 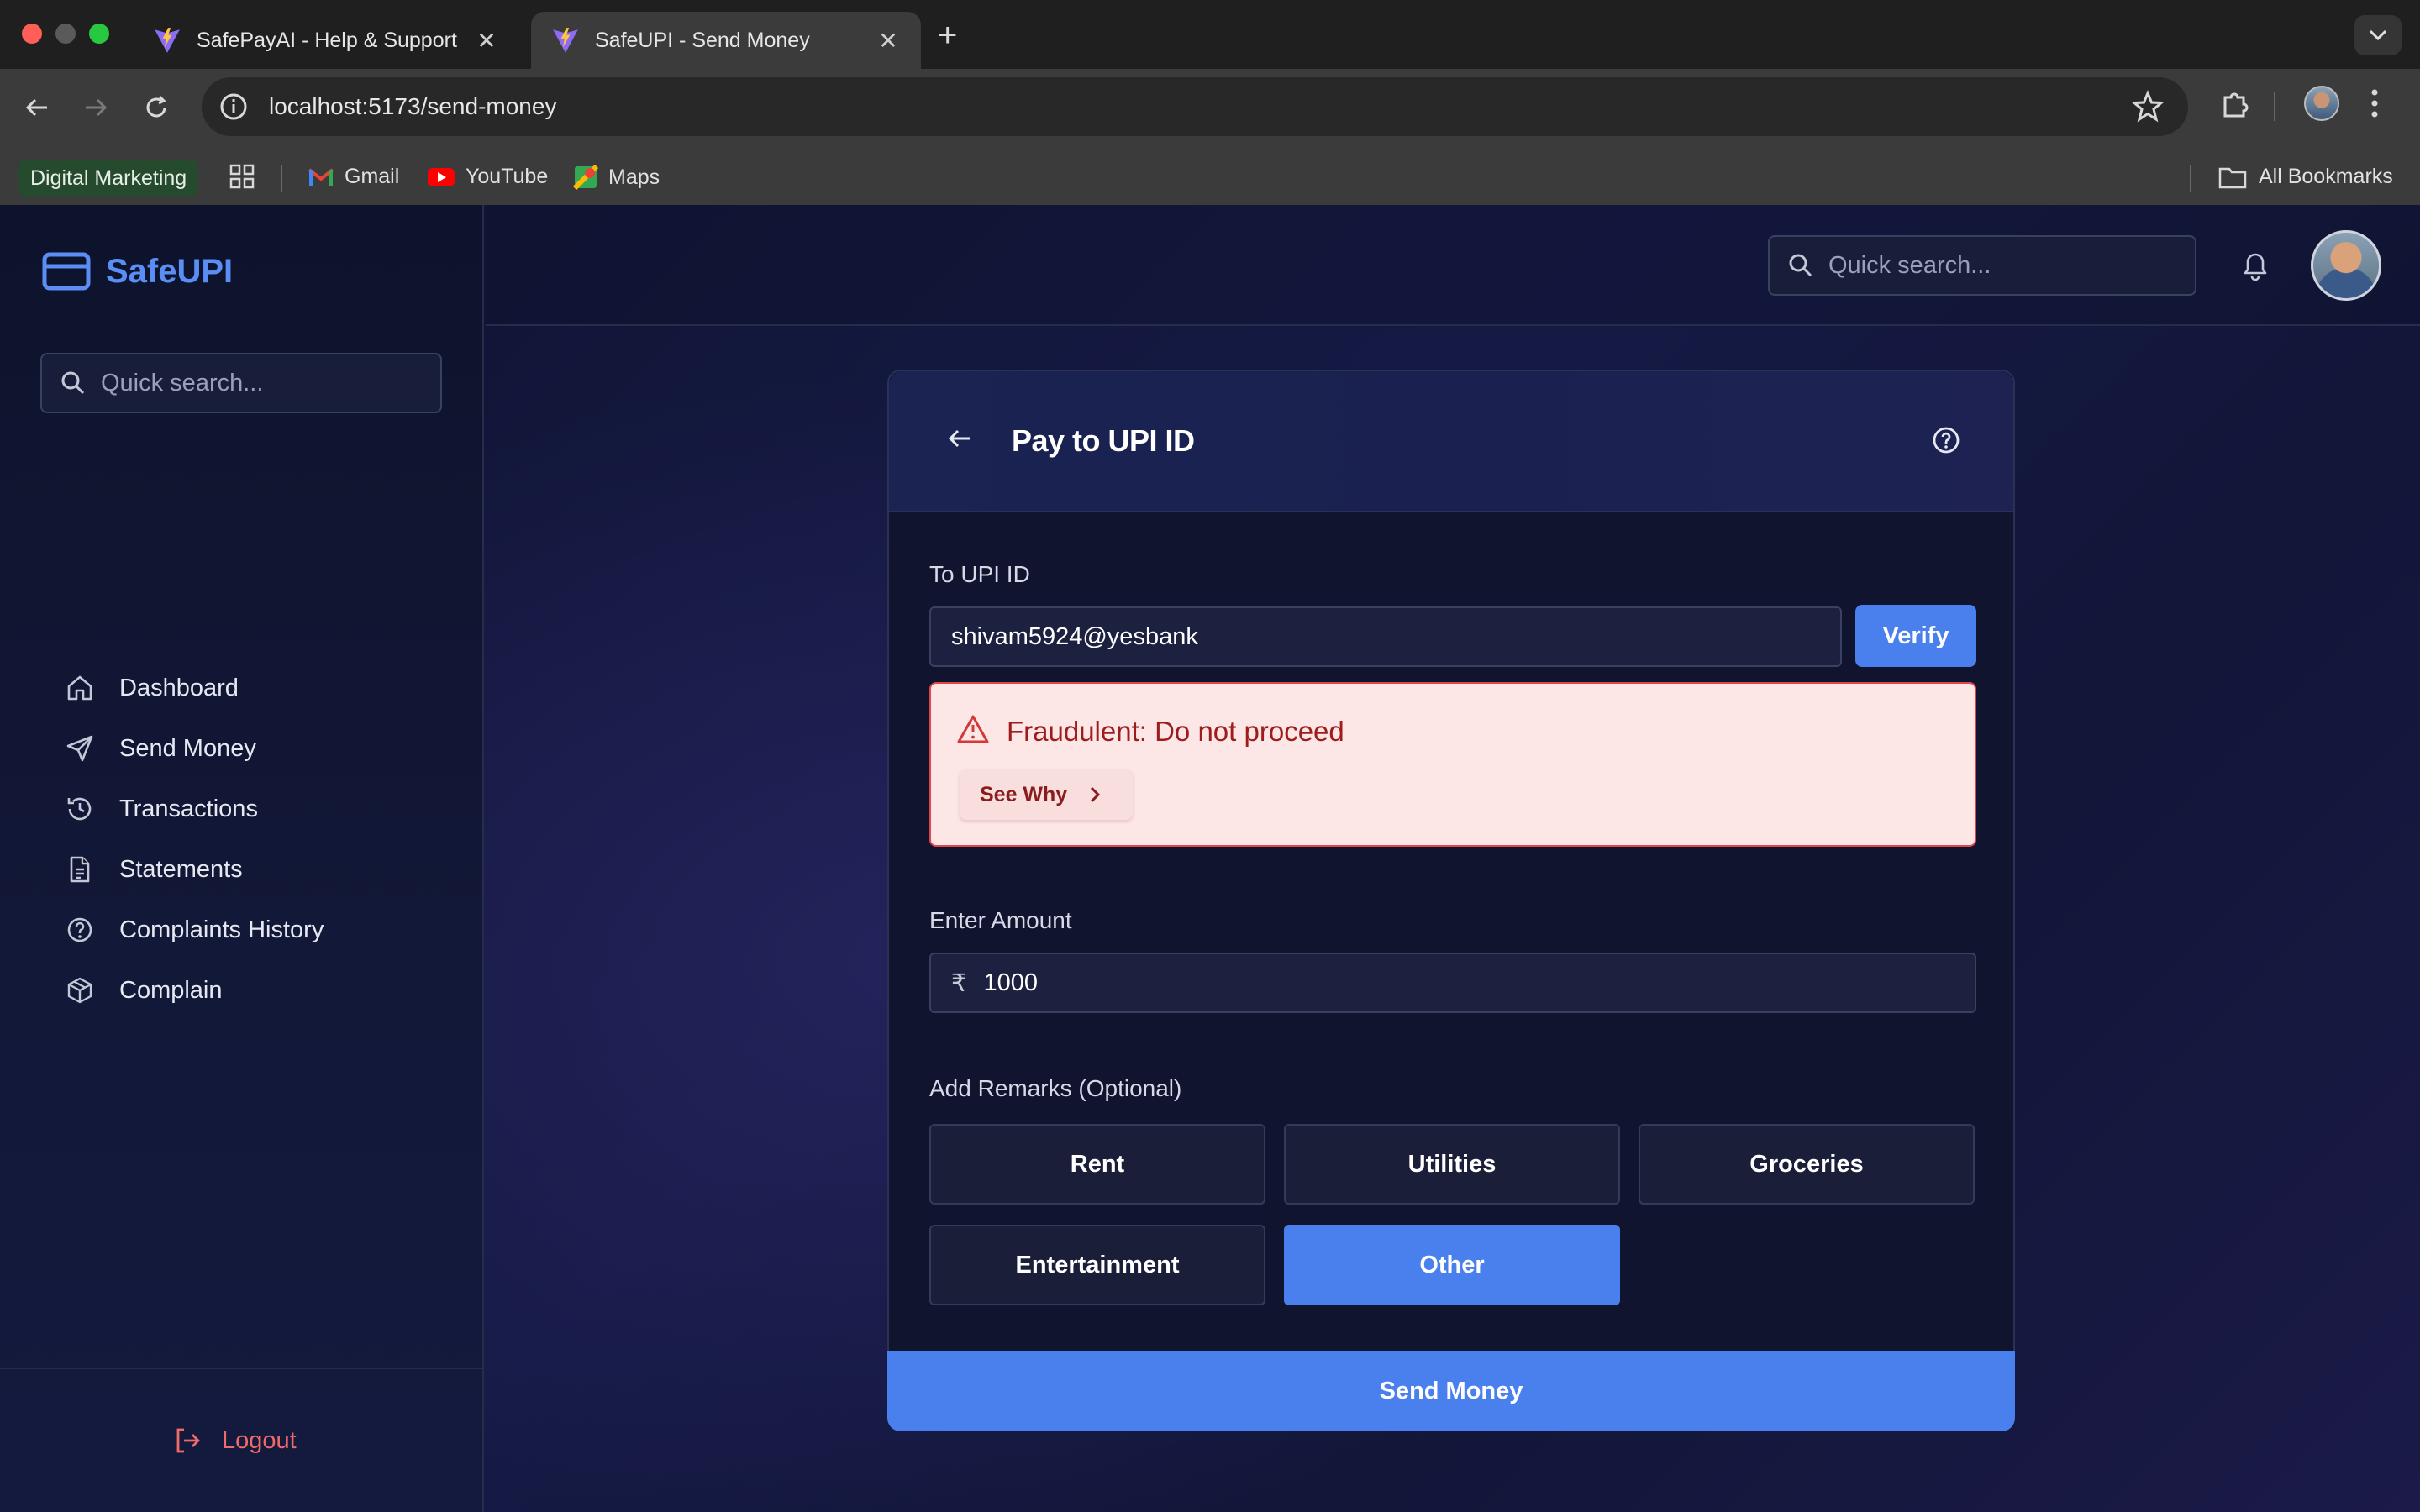 What do you see at coordinates (2326, 176) in the screenshot?
I see `bookmark-label: All Bookmarks` at bounding box center [2326, 176].